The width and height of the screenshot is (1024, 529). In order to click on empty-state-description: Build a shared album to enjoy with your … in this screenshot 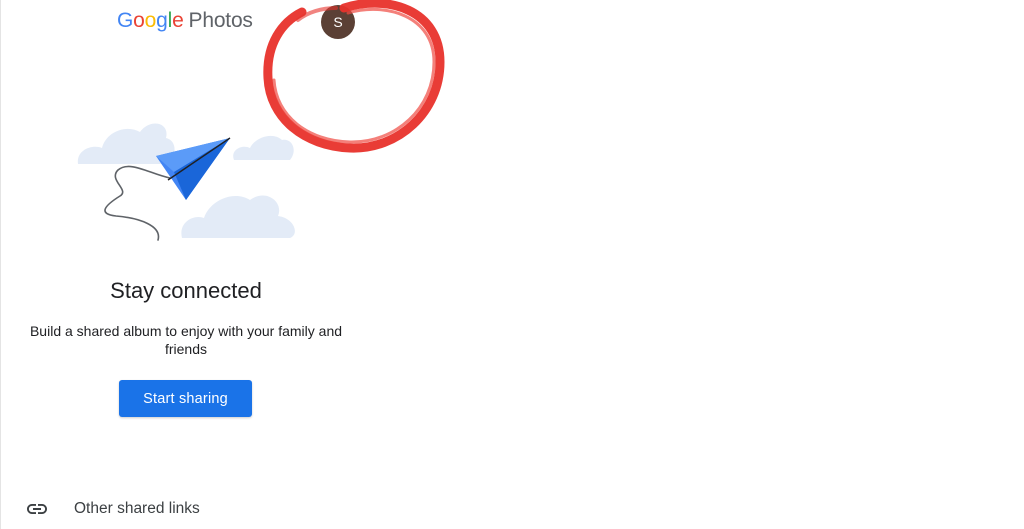, I will do `click(186, 340)`.